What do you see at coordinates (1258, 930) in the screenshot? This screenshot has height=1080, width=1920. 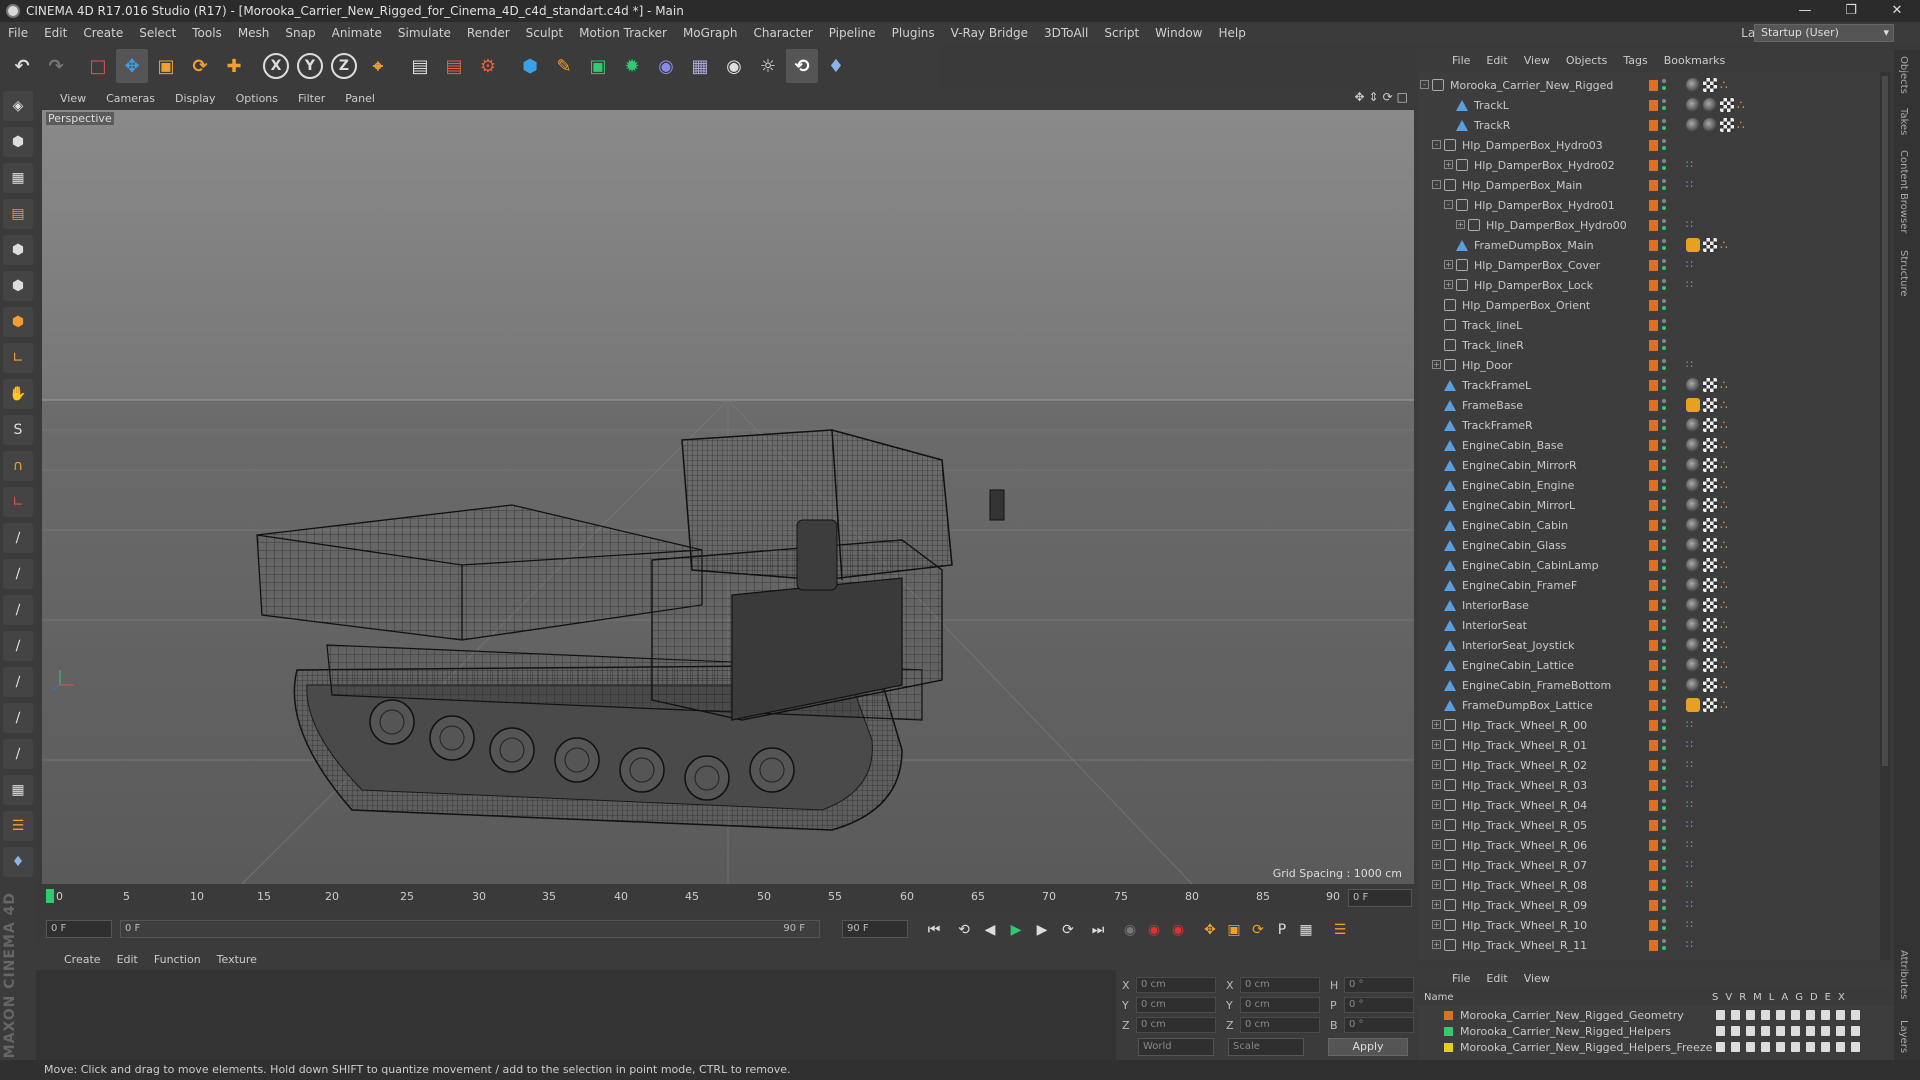 I see `key-rotation-button: ⟳` at bounding box center [1258, 930].